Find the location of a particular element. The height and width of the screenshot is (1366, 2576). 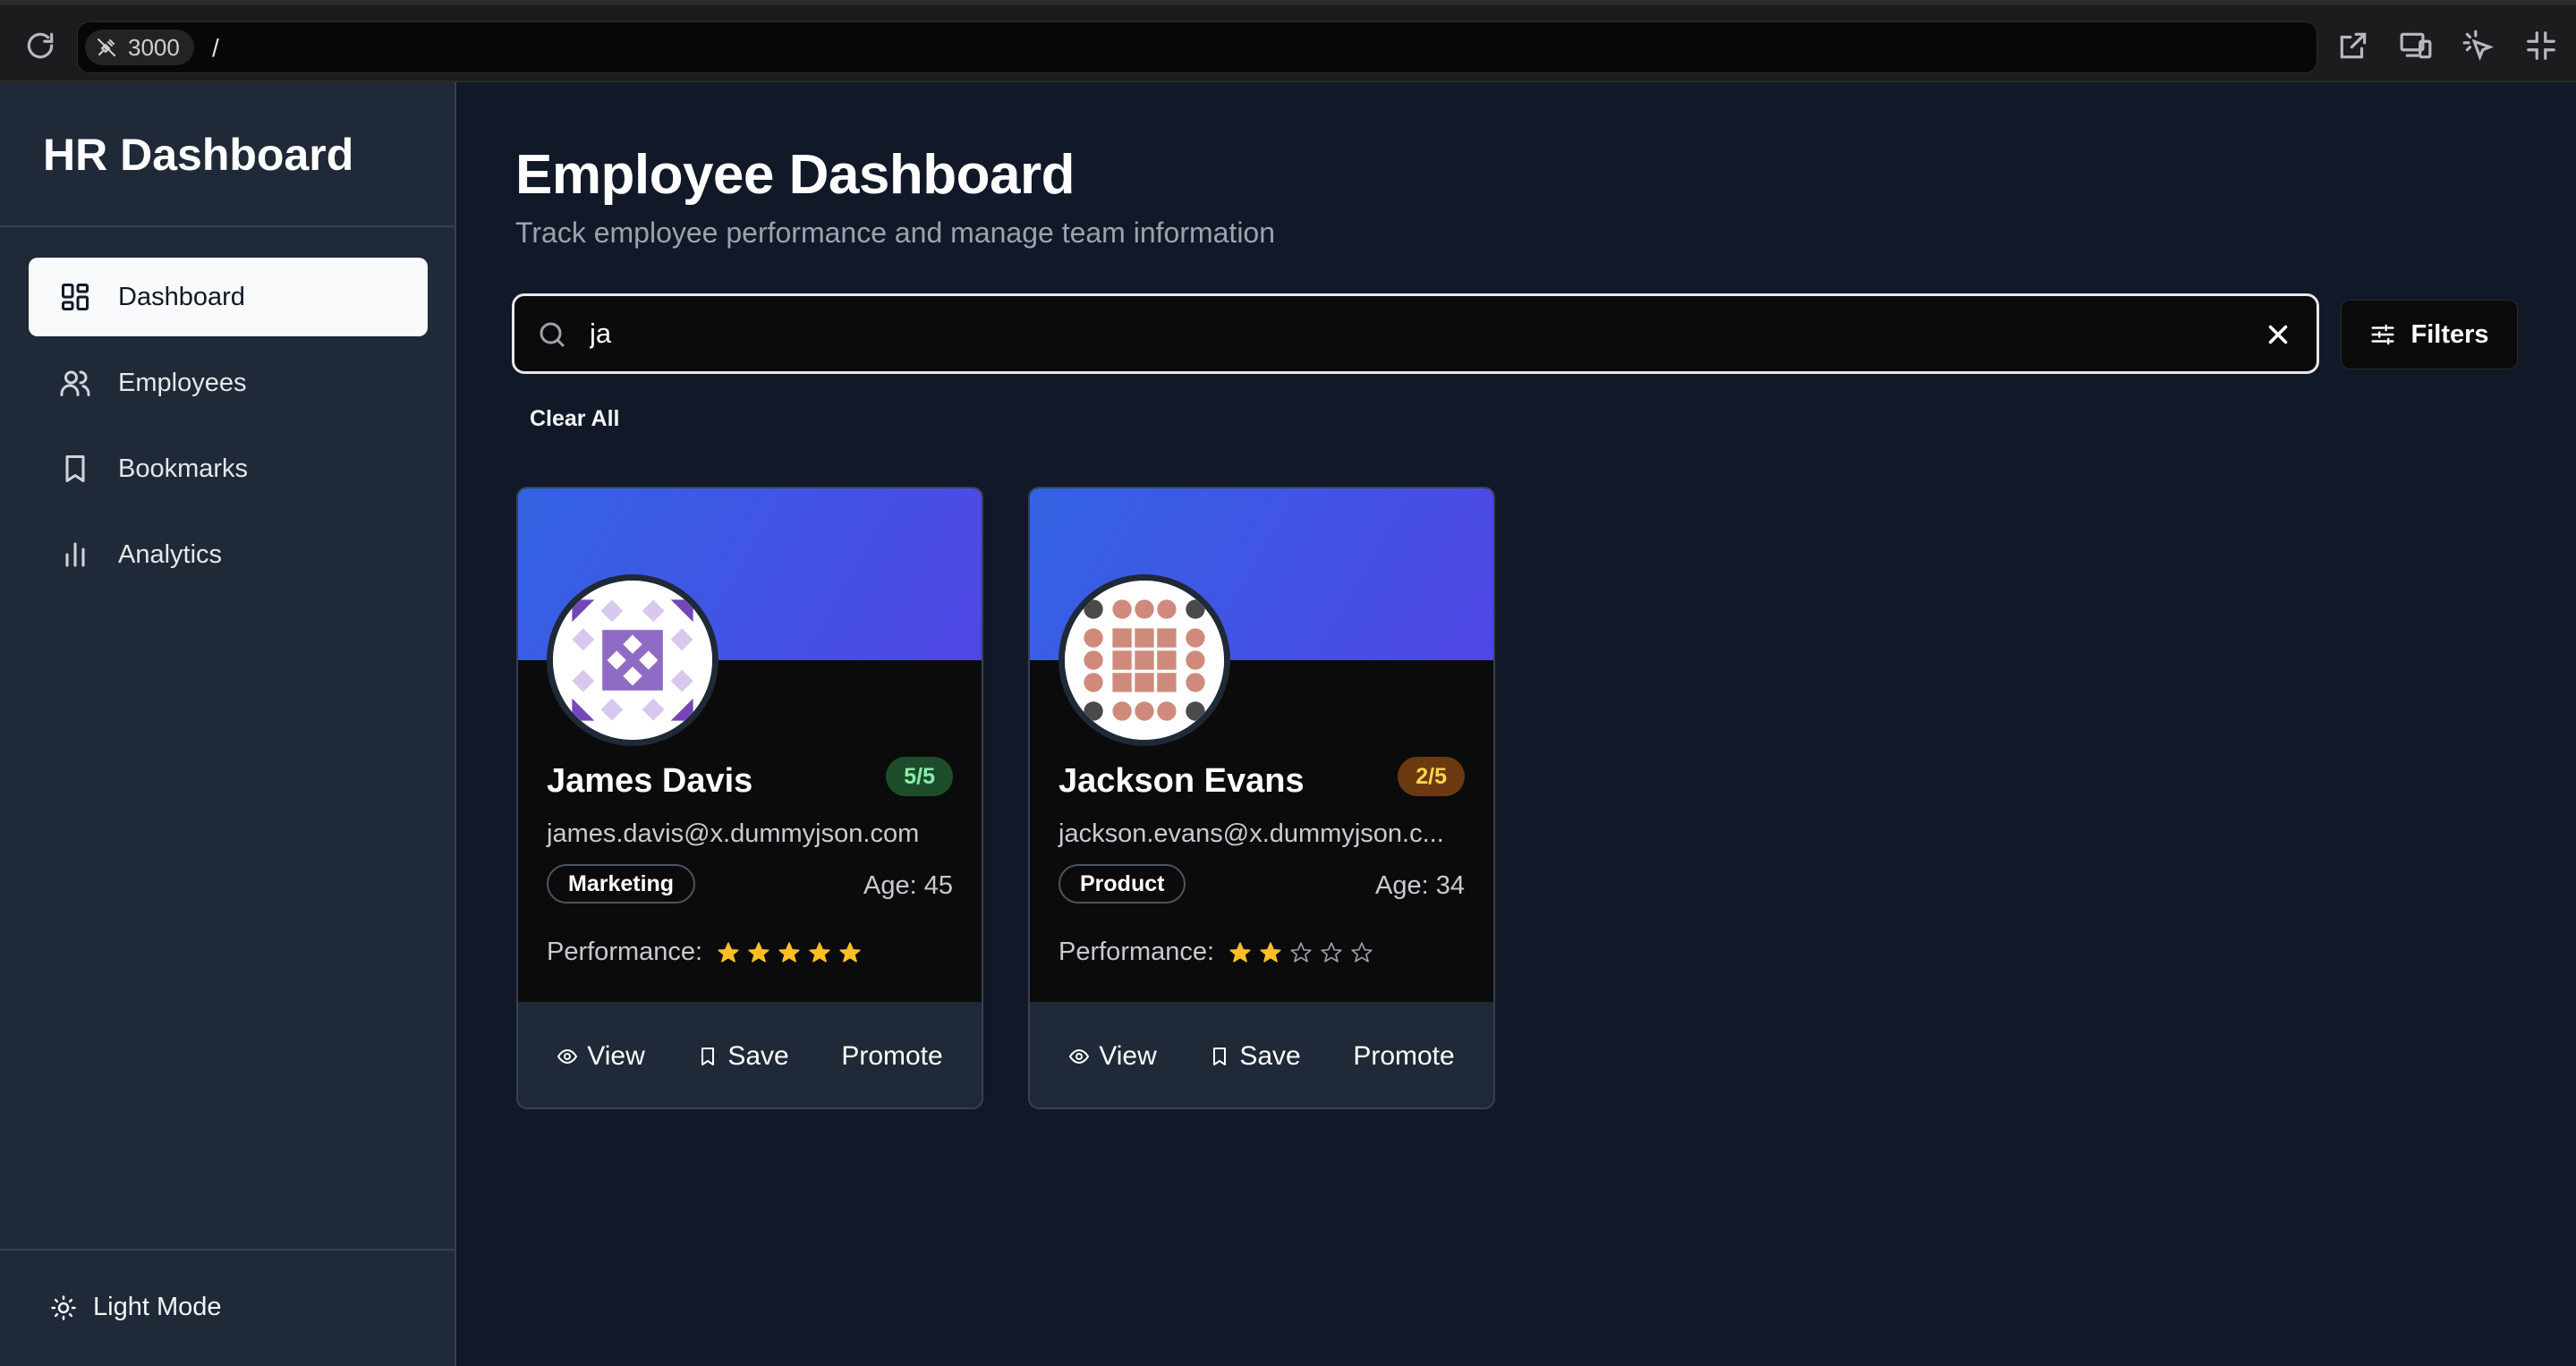

rating-badge: 5/5 is located at coordinates (920, 776).